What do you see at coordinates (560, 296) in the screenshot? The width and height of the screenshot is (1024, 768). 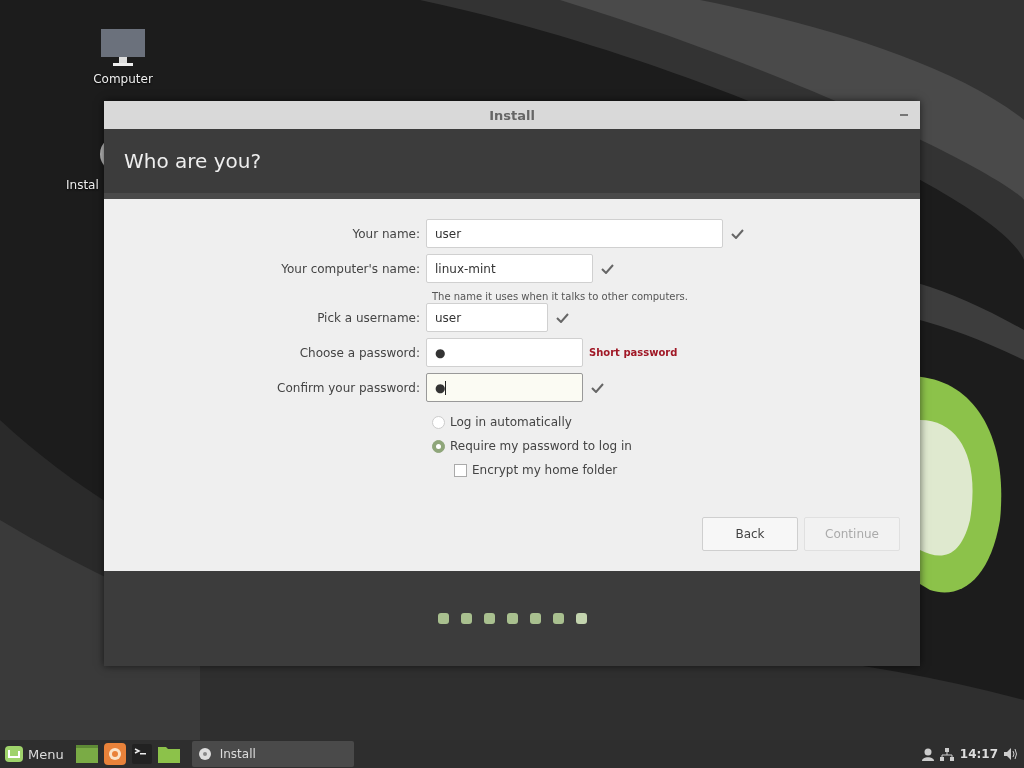 I see `field-hint: The name it uses when it talks to other computers.` at bounding box center [560, 296].